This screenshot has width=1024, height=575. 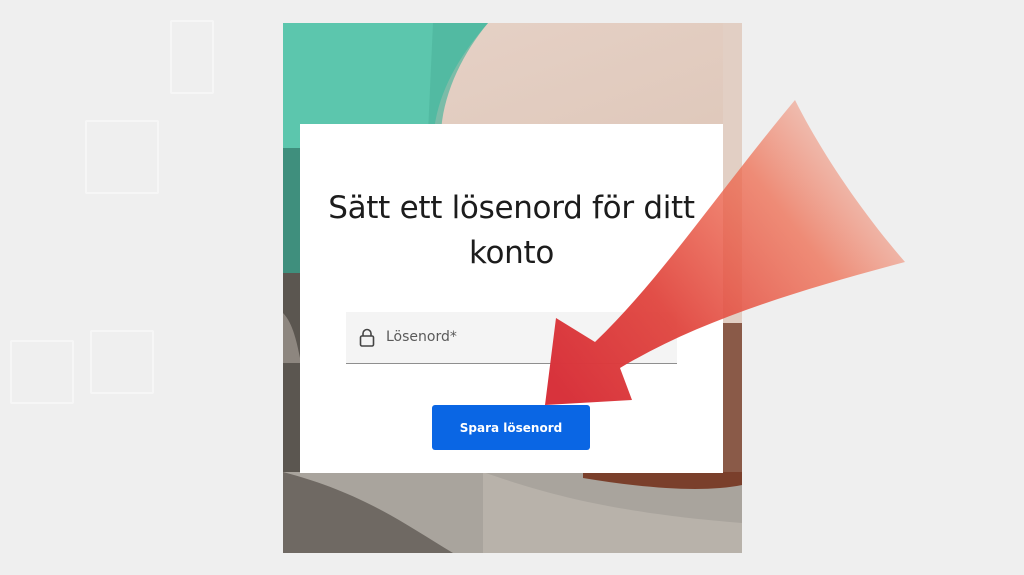 What do you see at coordinates (367, 338) in the screenshot?
I see `lock-icon` at bounding box center [367, 338].